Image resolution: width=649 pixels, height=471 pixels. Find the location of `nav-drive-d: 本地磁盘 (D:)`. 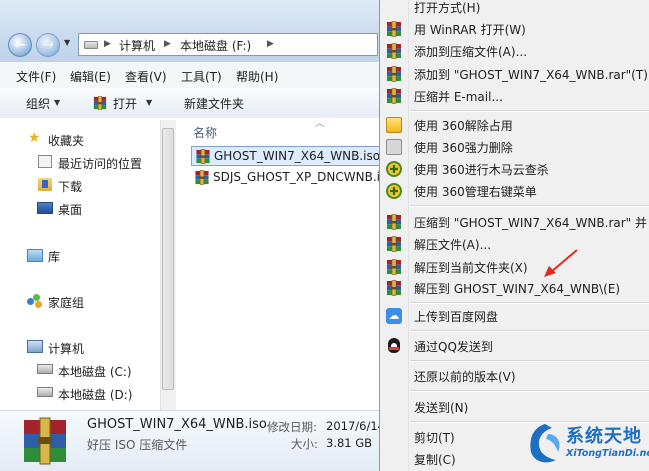

nav-drive-d: 本地磁盘 (D:) is located at coordinates (95, 394).